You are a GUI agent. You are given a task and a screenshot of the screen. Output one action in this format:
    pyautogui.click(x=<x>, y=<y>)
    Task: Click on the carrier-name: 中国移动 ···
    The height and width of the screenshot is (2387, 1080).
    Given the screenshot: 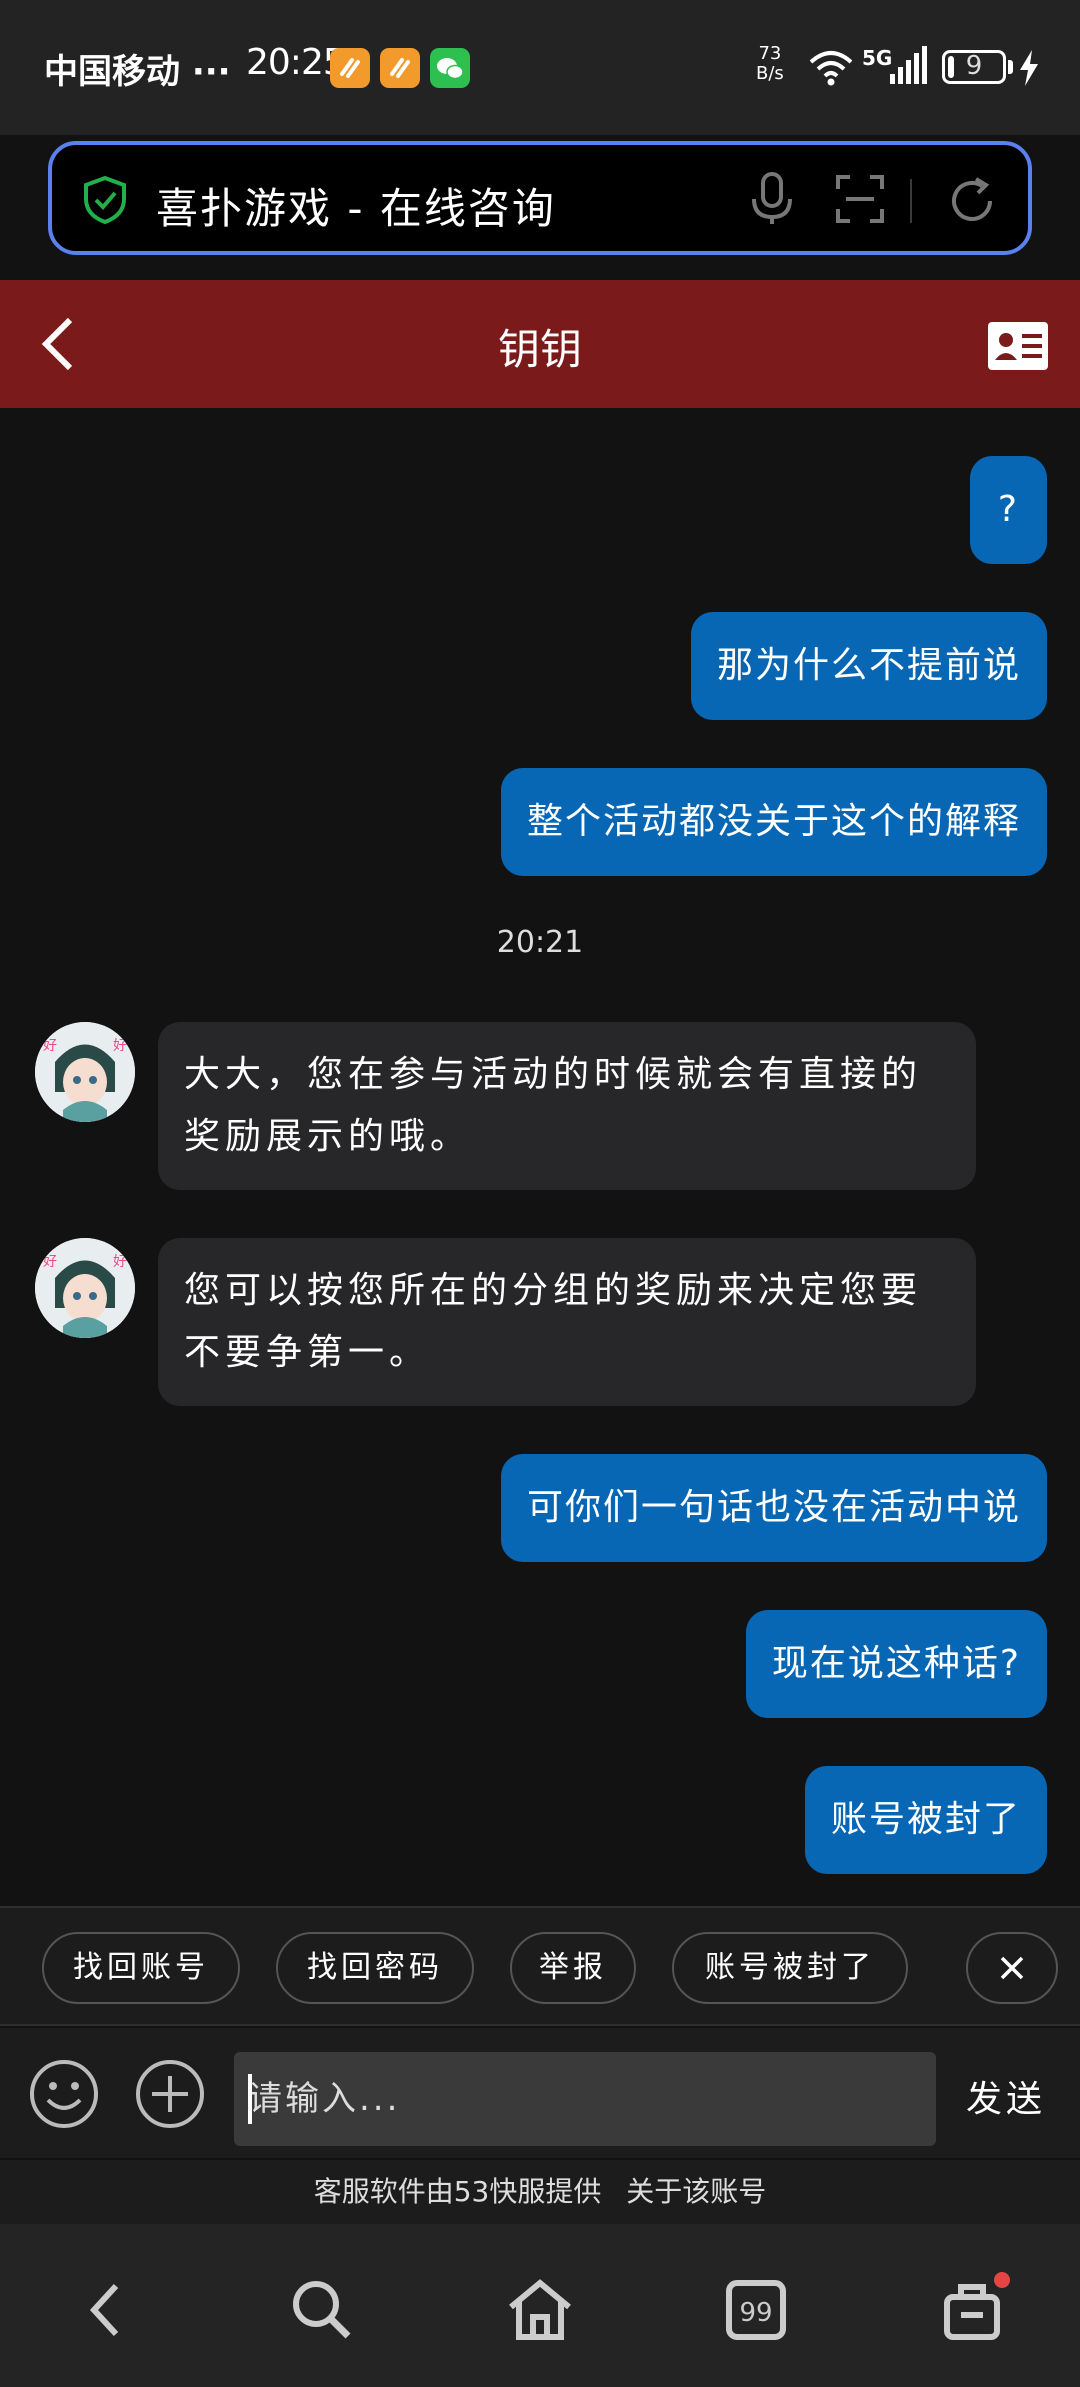 What is the action you would take?
    pyautogui.click(x=137, y=72)
    